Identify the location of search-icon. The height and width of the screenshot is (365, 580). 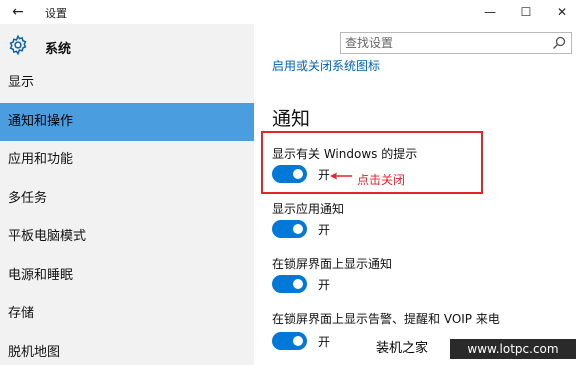
(559, 43).